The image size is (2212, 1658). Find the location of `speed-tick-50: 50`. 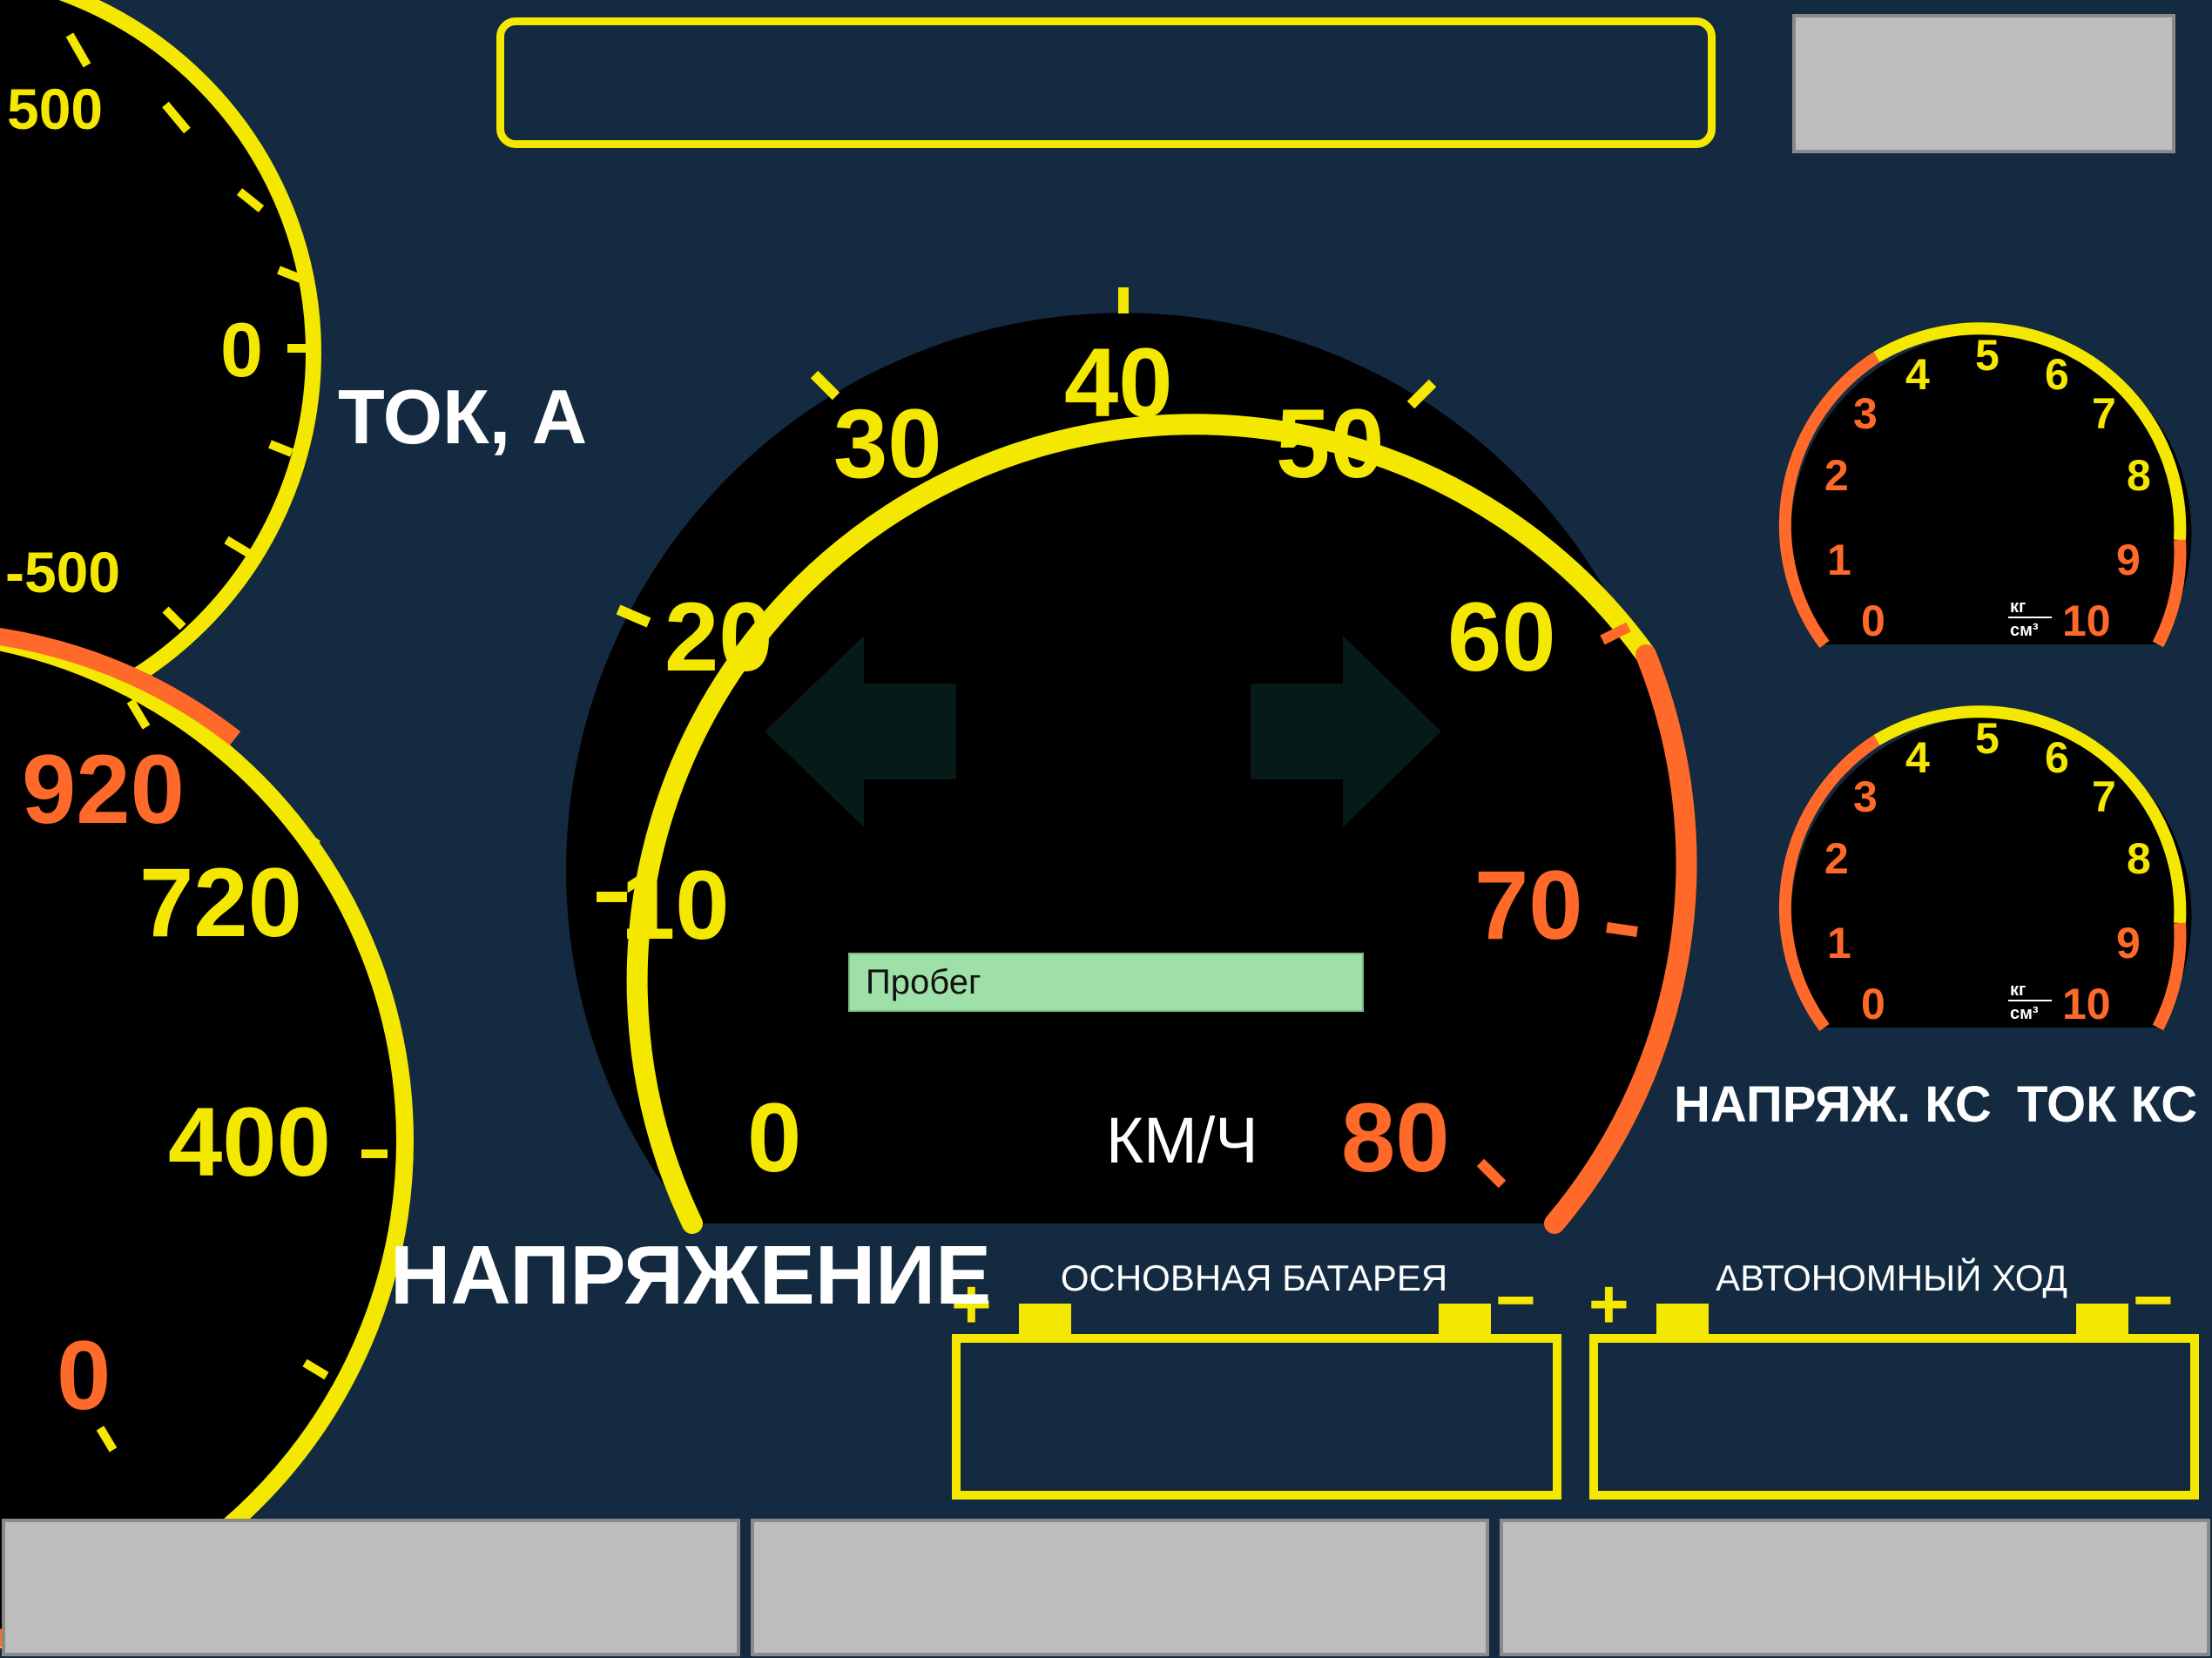

speed-tick-50: 50 is located at coordinates (1331, 444).